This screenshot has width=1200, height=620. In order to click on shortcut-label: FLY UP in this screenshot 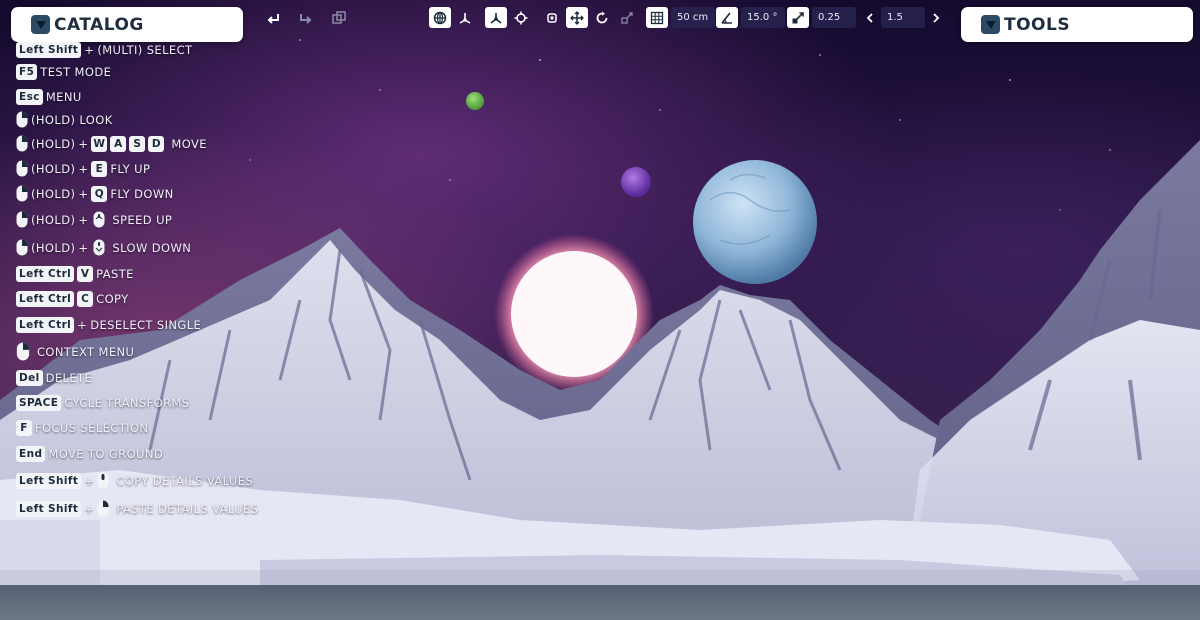, I will do `click(130, 168)`.